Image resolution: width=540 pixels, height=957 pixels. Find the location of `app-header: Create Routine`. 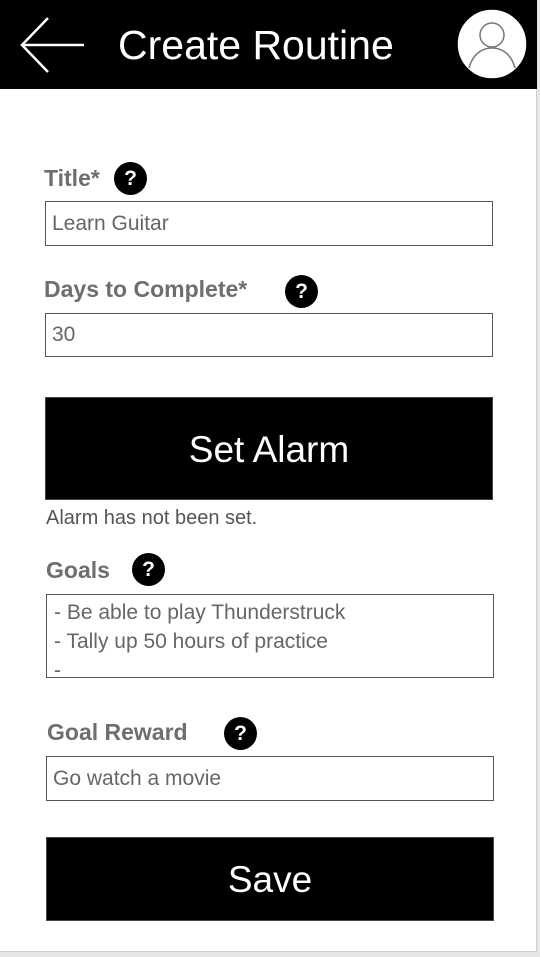

app-header: Create Routine is located at coordinates (268, 44).